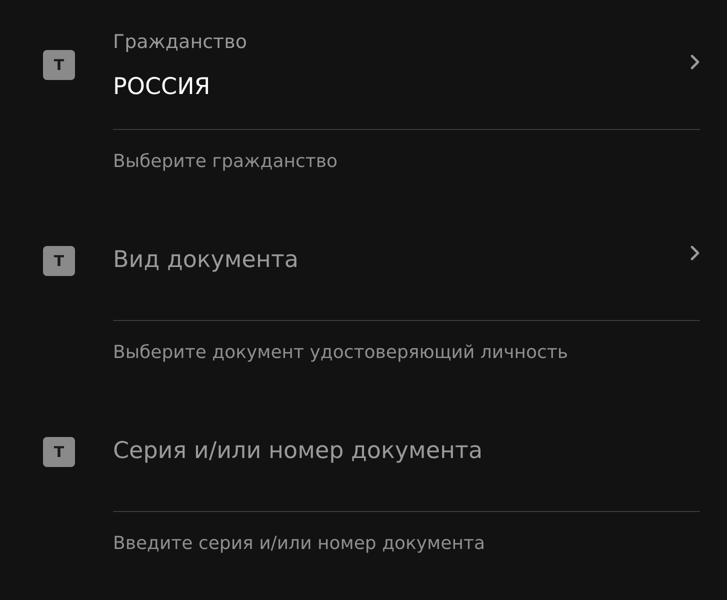 The height and width of the screenshot is (600, 727). I want to click on helper-text: Выберите документ удостоверяющий личность, so click(340, 352).